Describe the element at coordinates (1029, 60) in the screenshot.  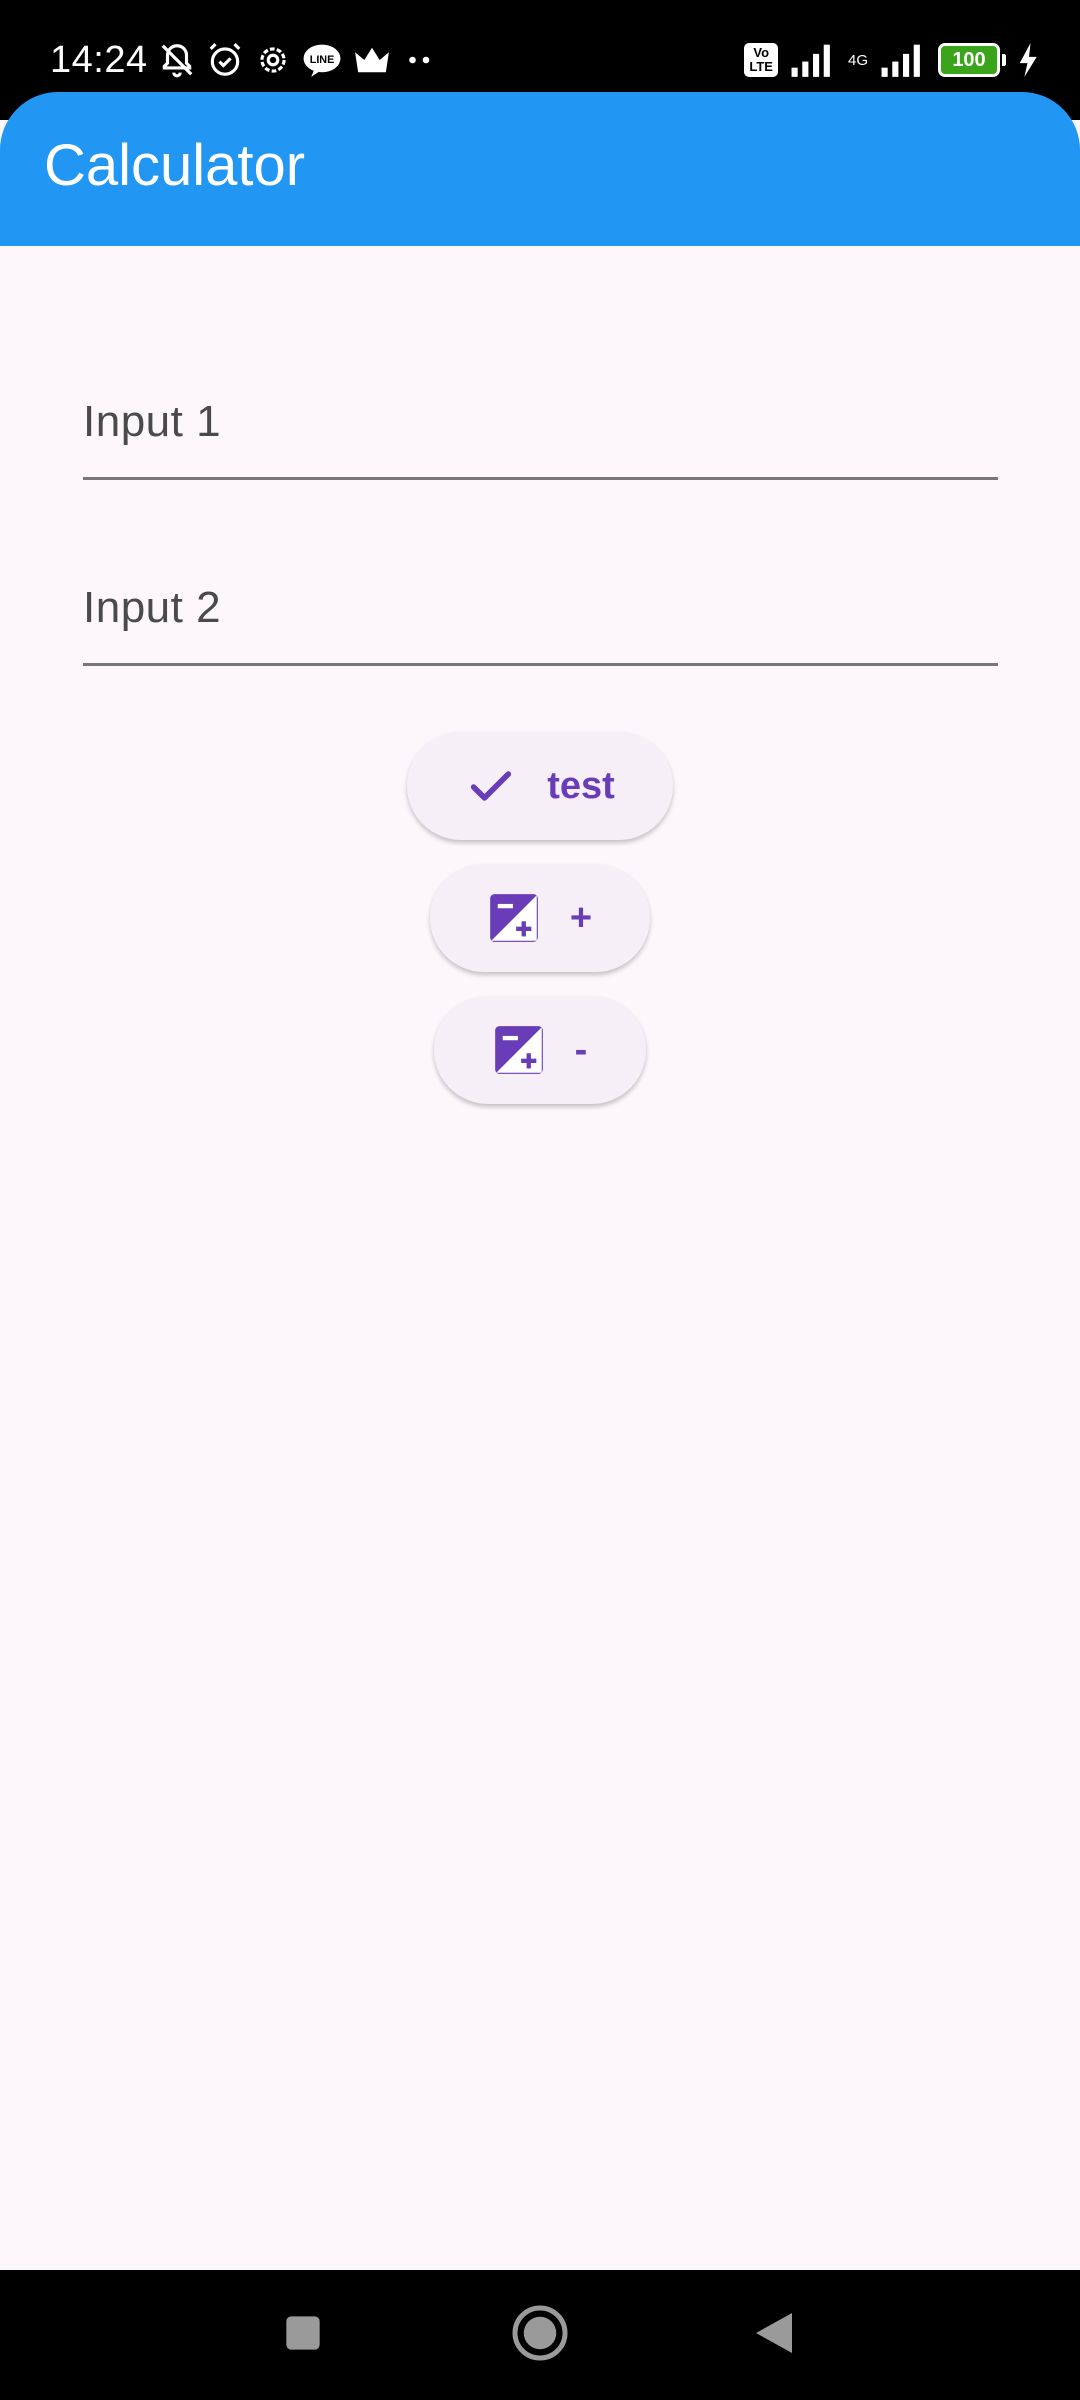
I see `charging-bolt-icon` at that location.